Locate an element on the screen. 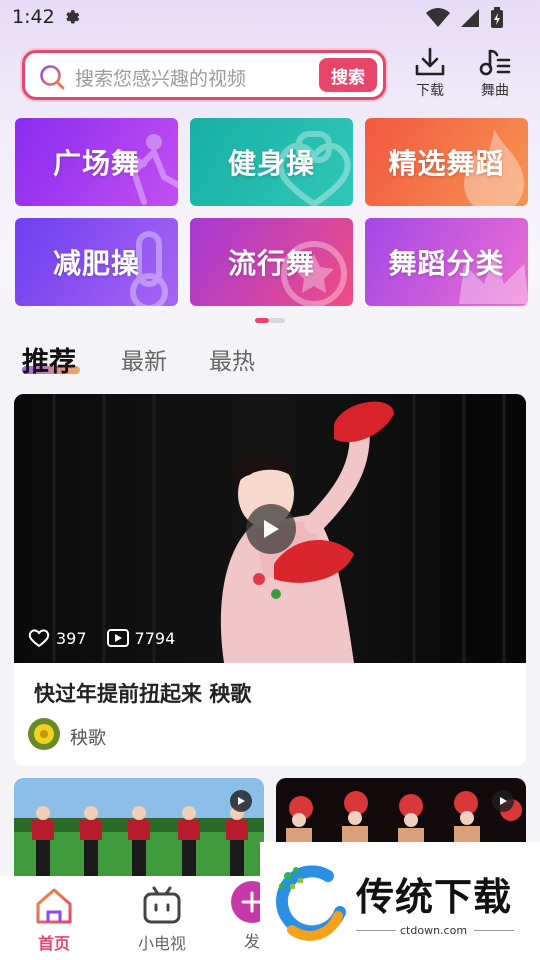 This screenshot has height=960, width=540. category-featured-dance: 精选舞蹈 is located at coordinates (446, 162).